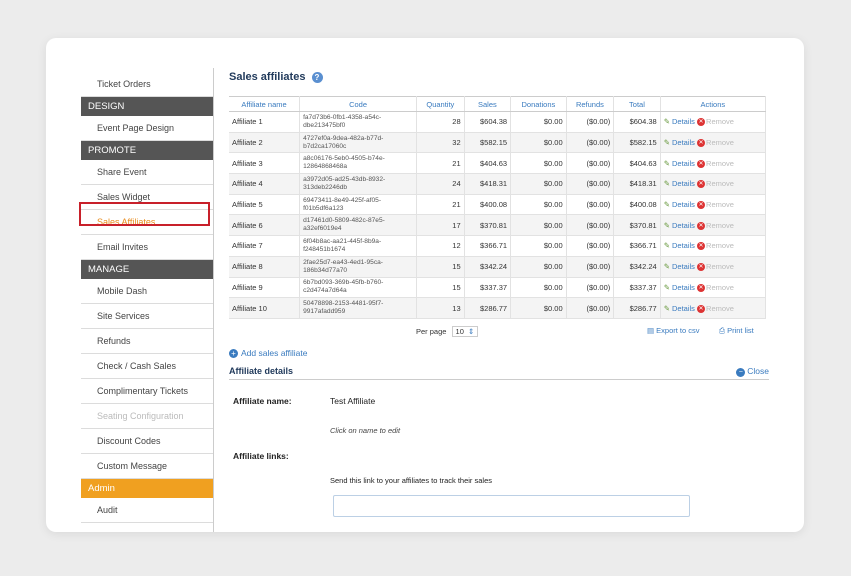 This screenshot has height=576, width=851. Describe the element at coordinates (265, 184) in the screenshot. I see `affiliate-name-cell: Affiliate 4` at that location.